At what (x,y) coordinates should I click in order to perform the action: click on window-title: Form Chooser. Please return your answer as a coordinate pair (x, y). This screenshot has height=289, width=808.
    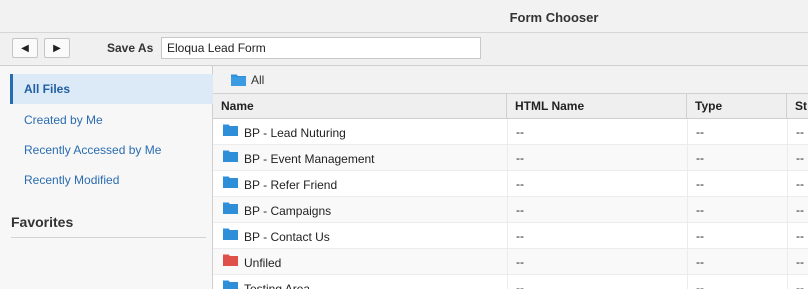
    Looking at the image, I should click on (554, 17).